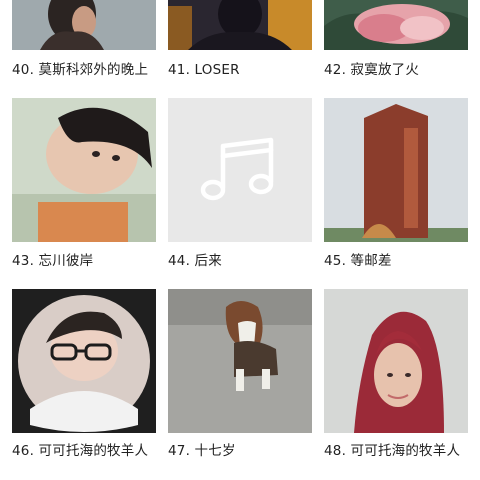 This screenshot has height=480, width=480. I want to click on playlist-title: 48. 可可托海的牧羊人, so click(392, 451).